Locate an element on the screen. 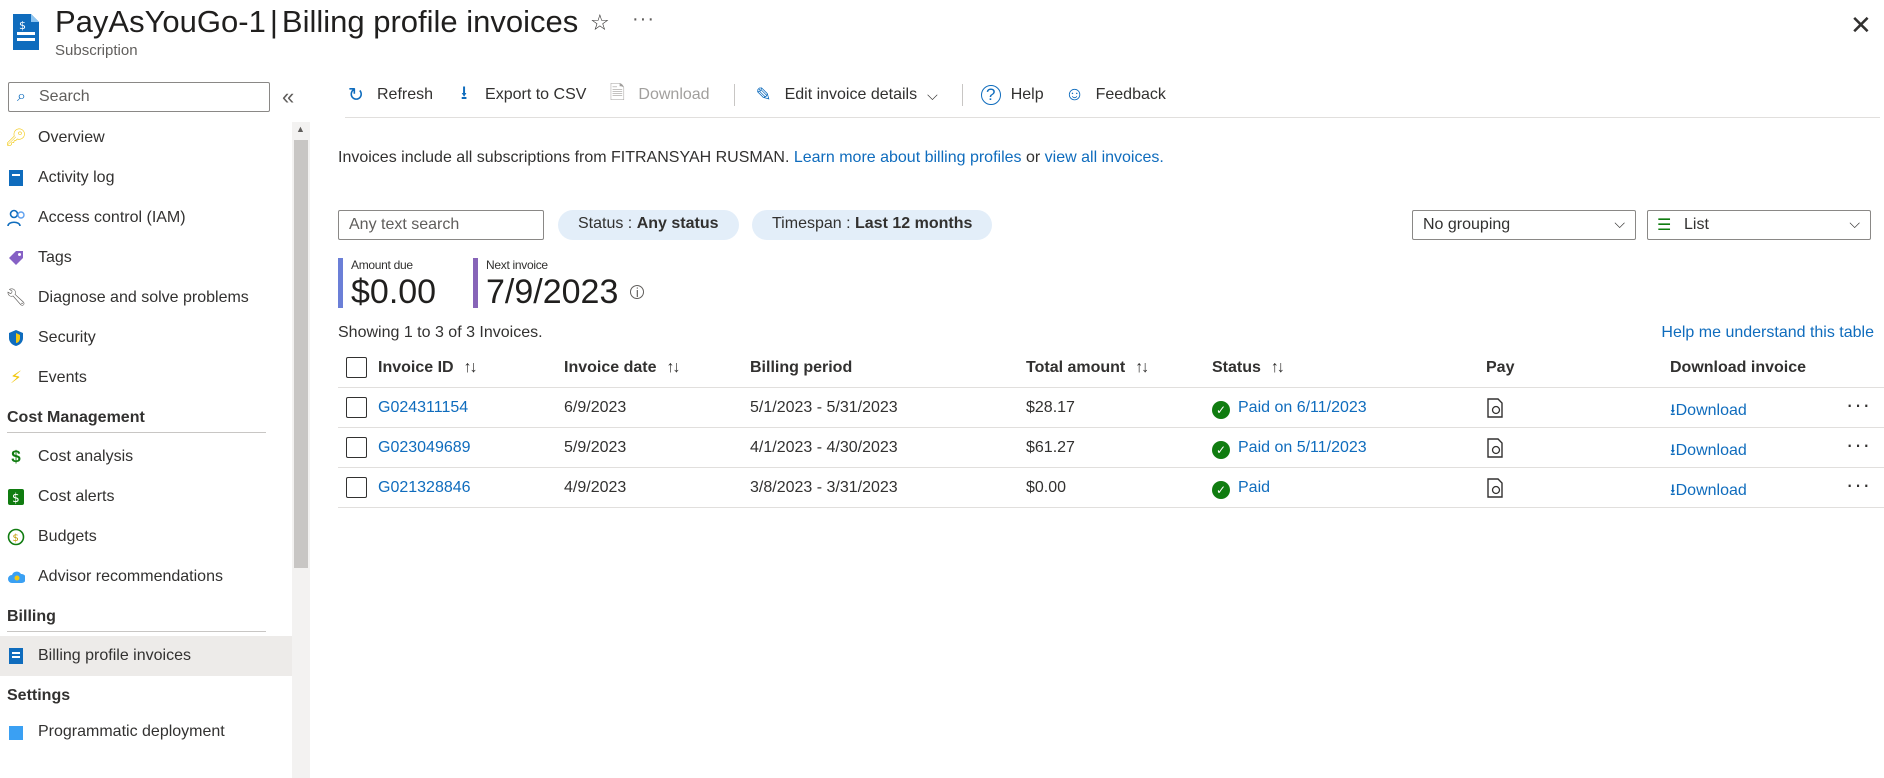 This screenshot has width=1884, height=778. amount-due-kpi: Amount due $0.00 is located at coordinates (387, 284).